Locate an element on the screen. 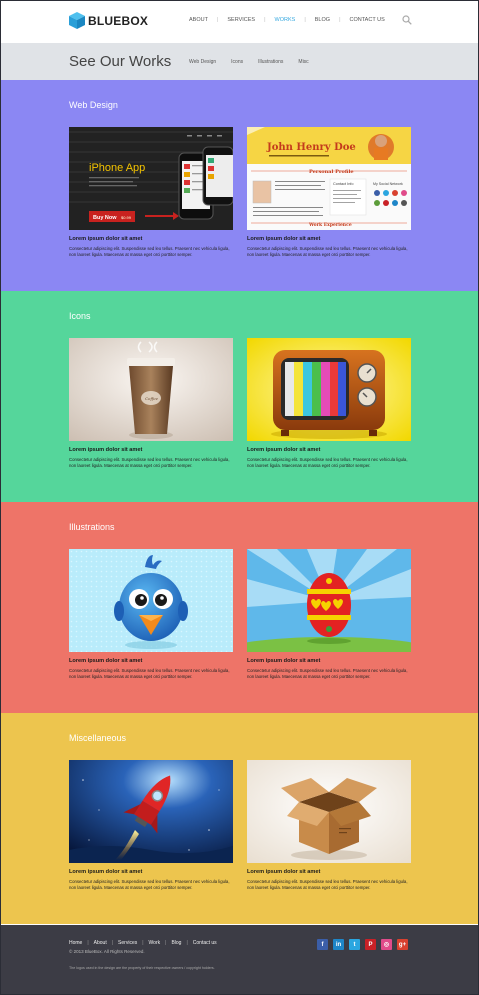  thumb-blue-bird is located at coordinates (151, 600).